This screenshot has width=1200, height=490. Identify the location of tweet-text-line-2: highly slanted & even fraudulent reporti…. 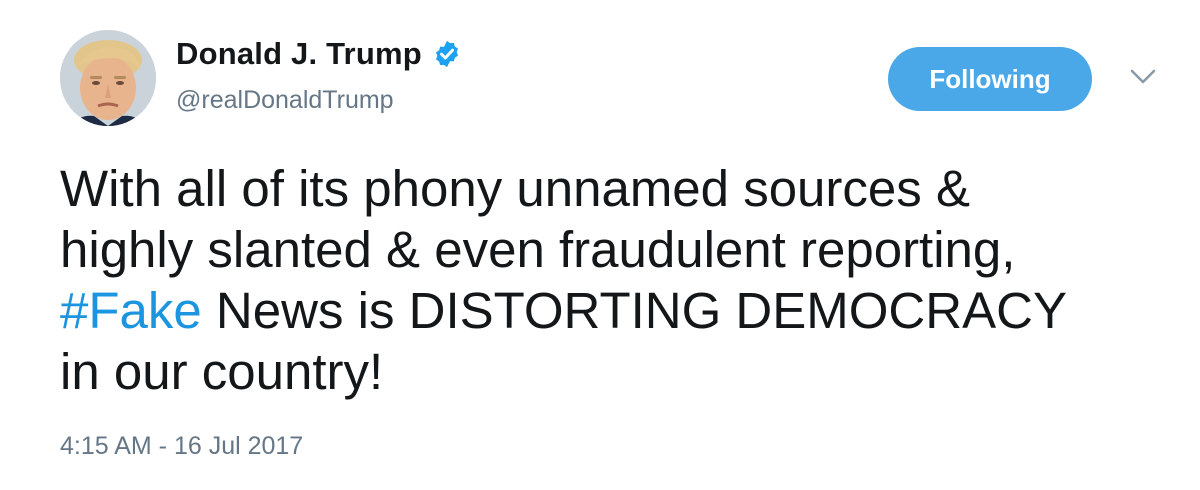
(538, 249).